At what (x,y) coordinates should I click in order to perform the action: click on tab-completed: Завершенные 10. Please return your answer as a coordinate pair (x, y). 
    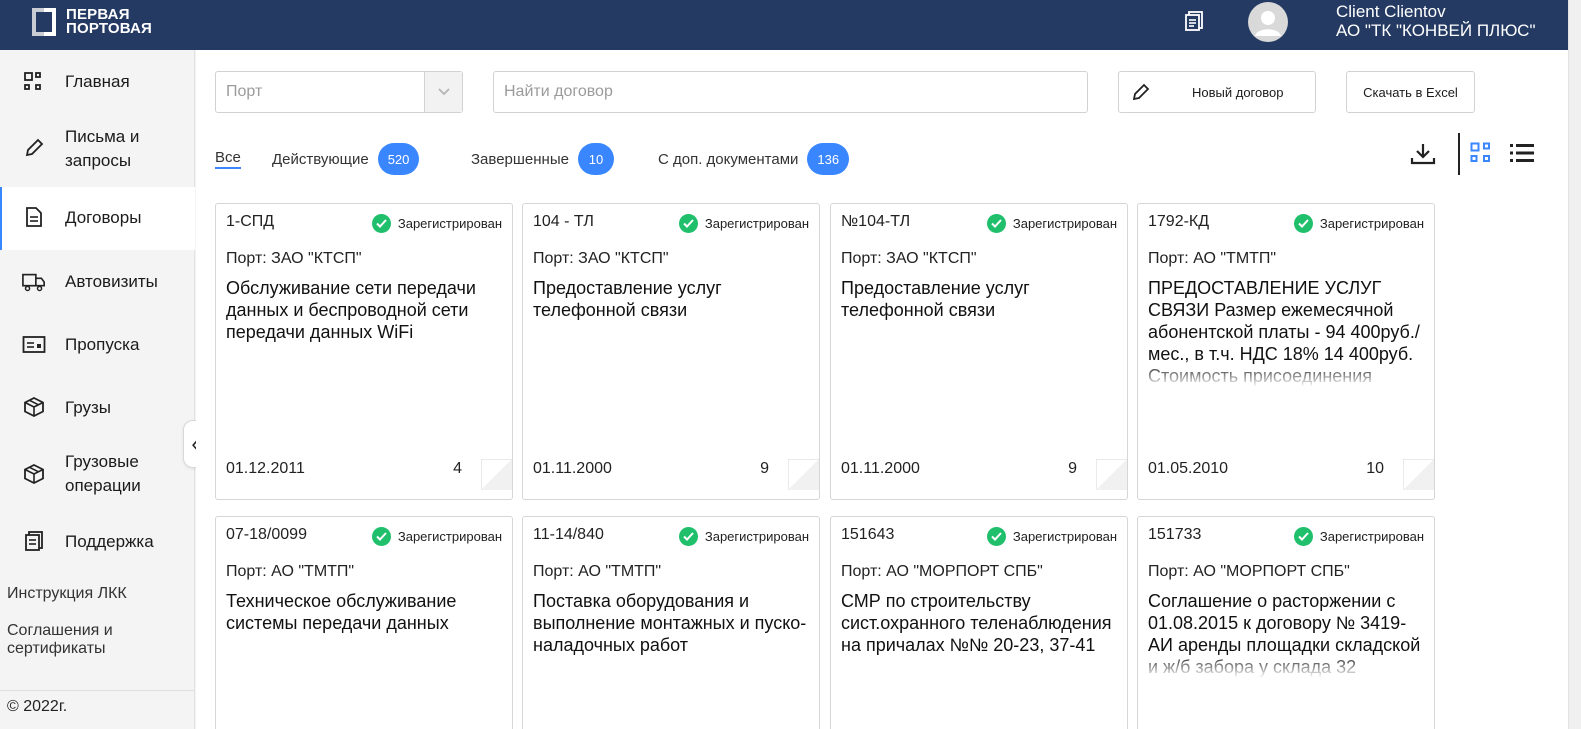
    Looking at the image, I should click on (542, 159).